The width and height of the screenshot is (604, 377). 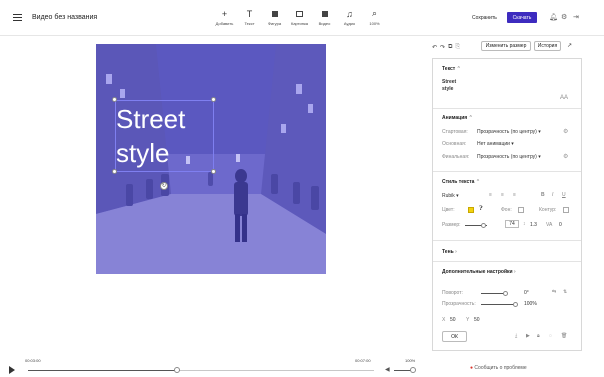 What do you see at coordinates (363, 360) in the screenshot?
I see `total-time: 00:07:00` at bounding box center [363, 360].